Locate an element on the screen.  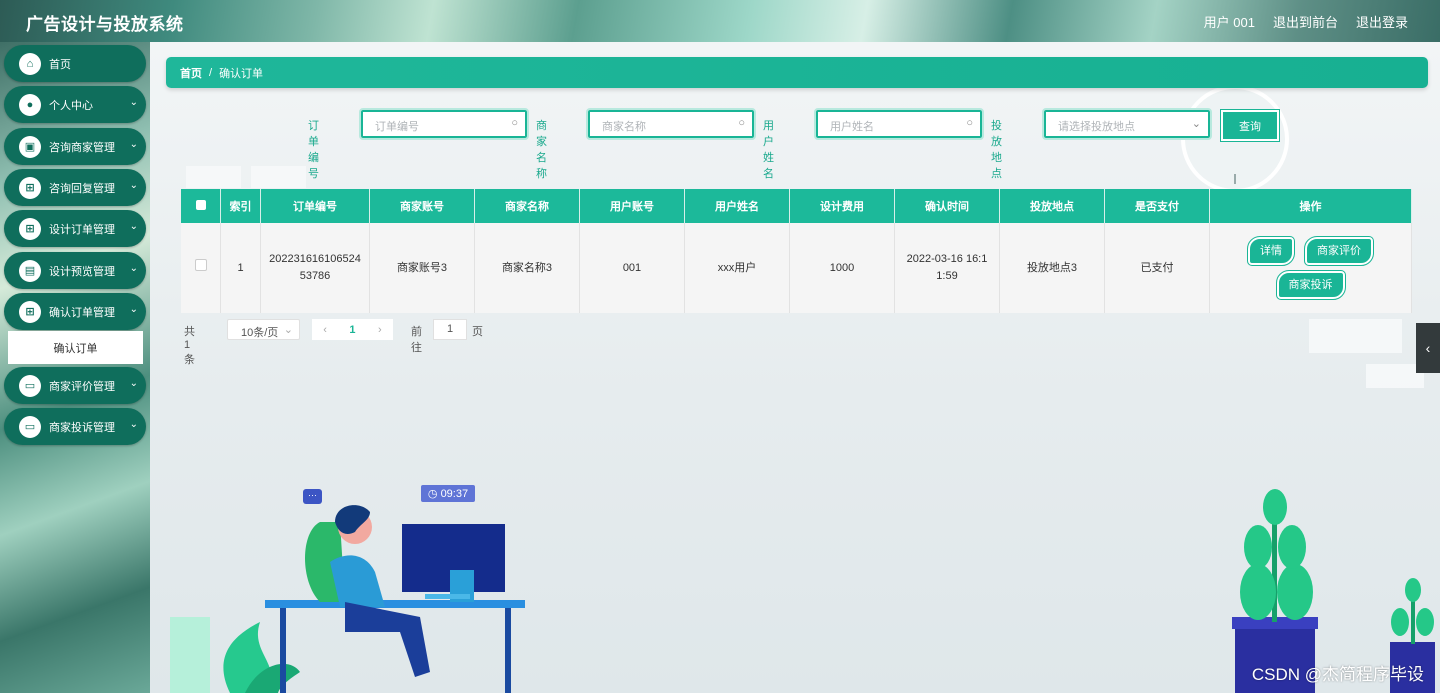
merchant-review-button: 商家评价 is located at coordinates (1339, 251).